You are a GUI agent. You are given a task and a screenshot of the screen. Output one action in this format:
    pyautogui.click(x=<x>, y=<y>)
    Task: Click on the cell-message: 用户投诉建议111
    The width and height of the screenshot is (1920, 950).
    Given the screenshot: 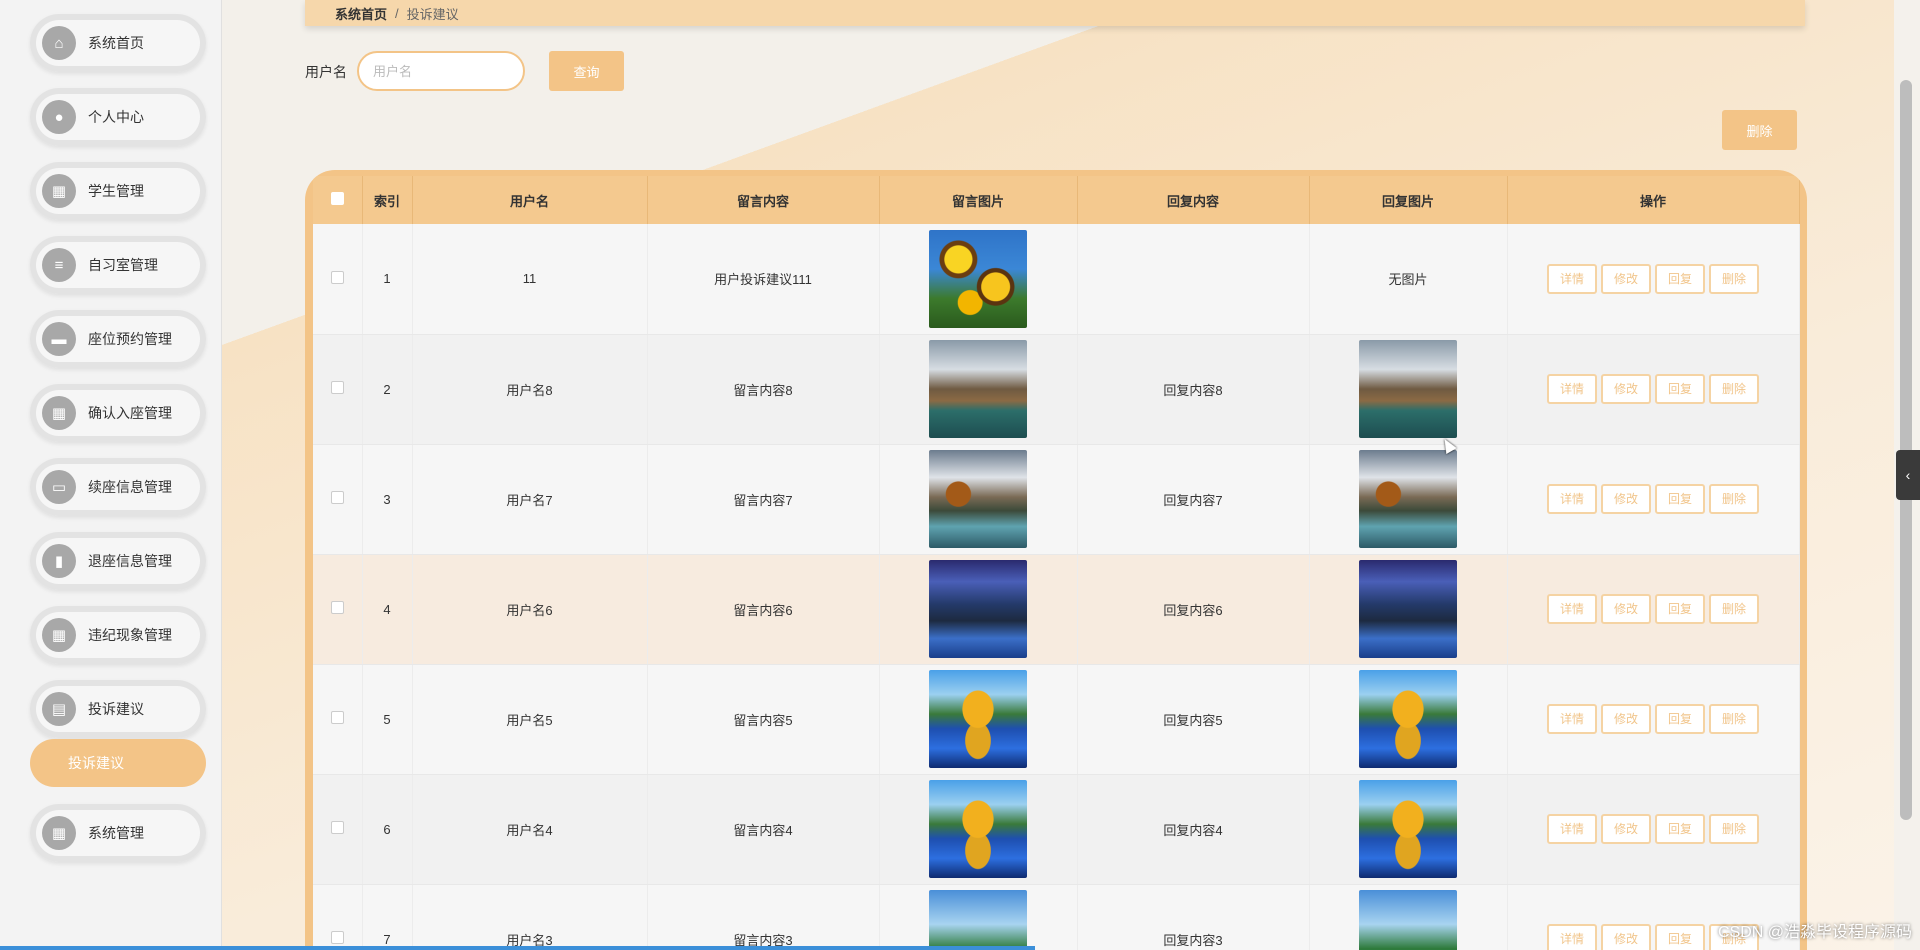 What is the action you would take?
    pyautogui.click(x=763, y=279)
    